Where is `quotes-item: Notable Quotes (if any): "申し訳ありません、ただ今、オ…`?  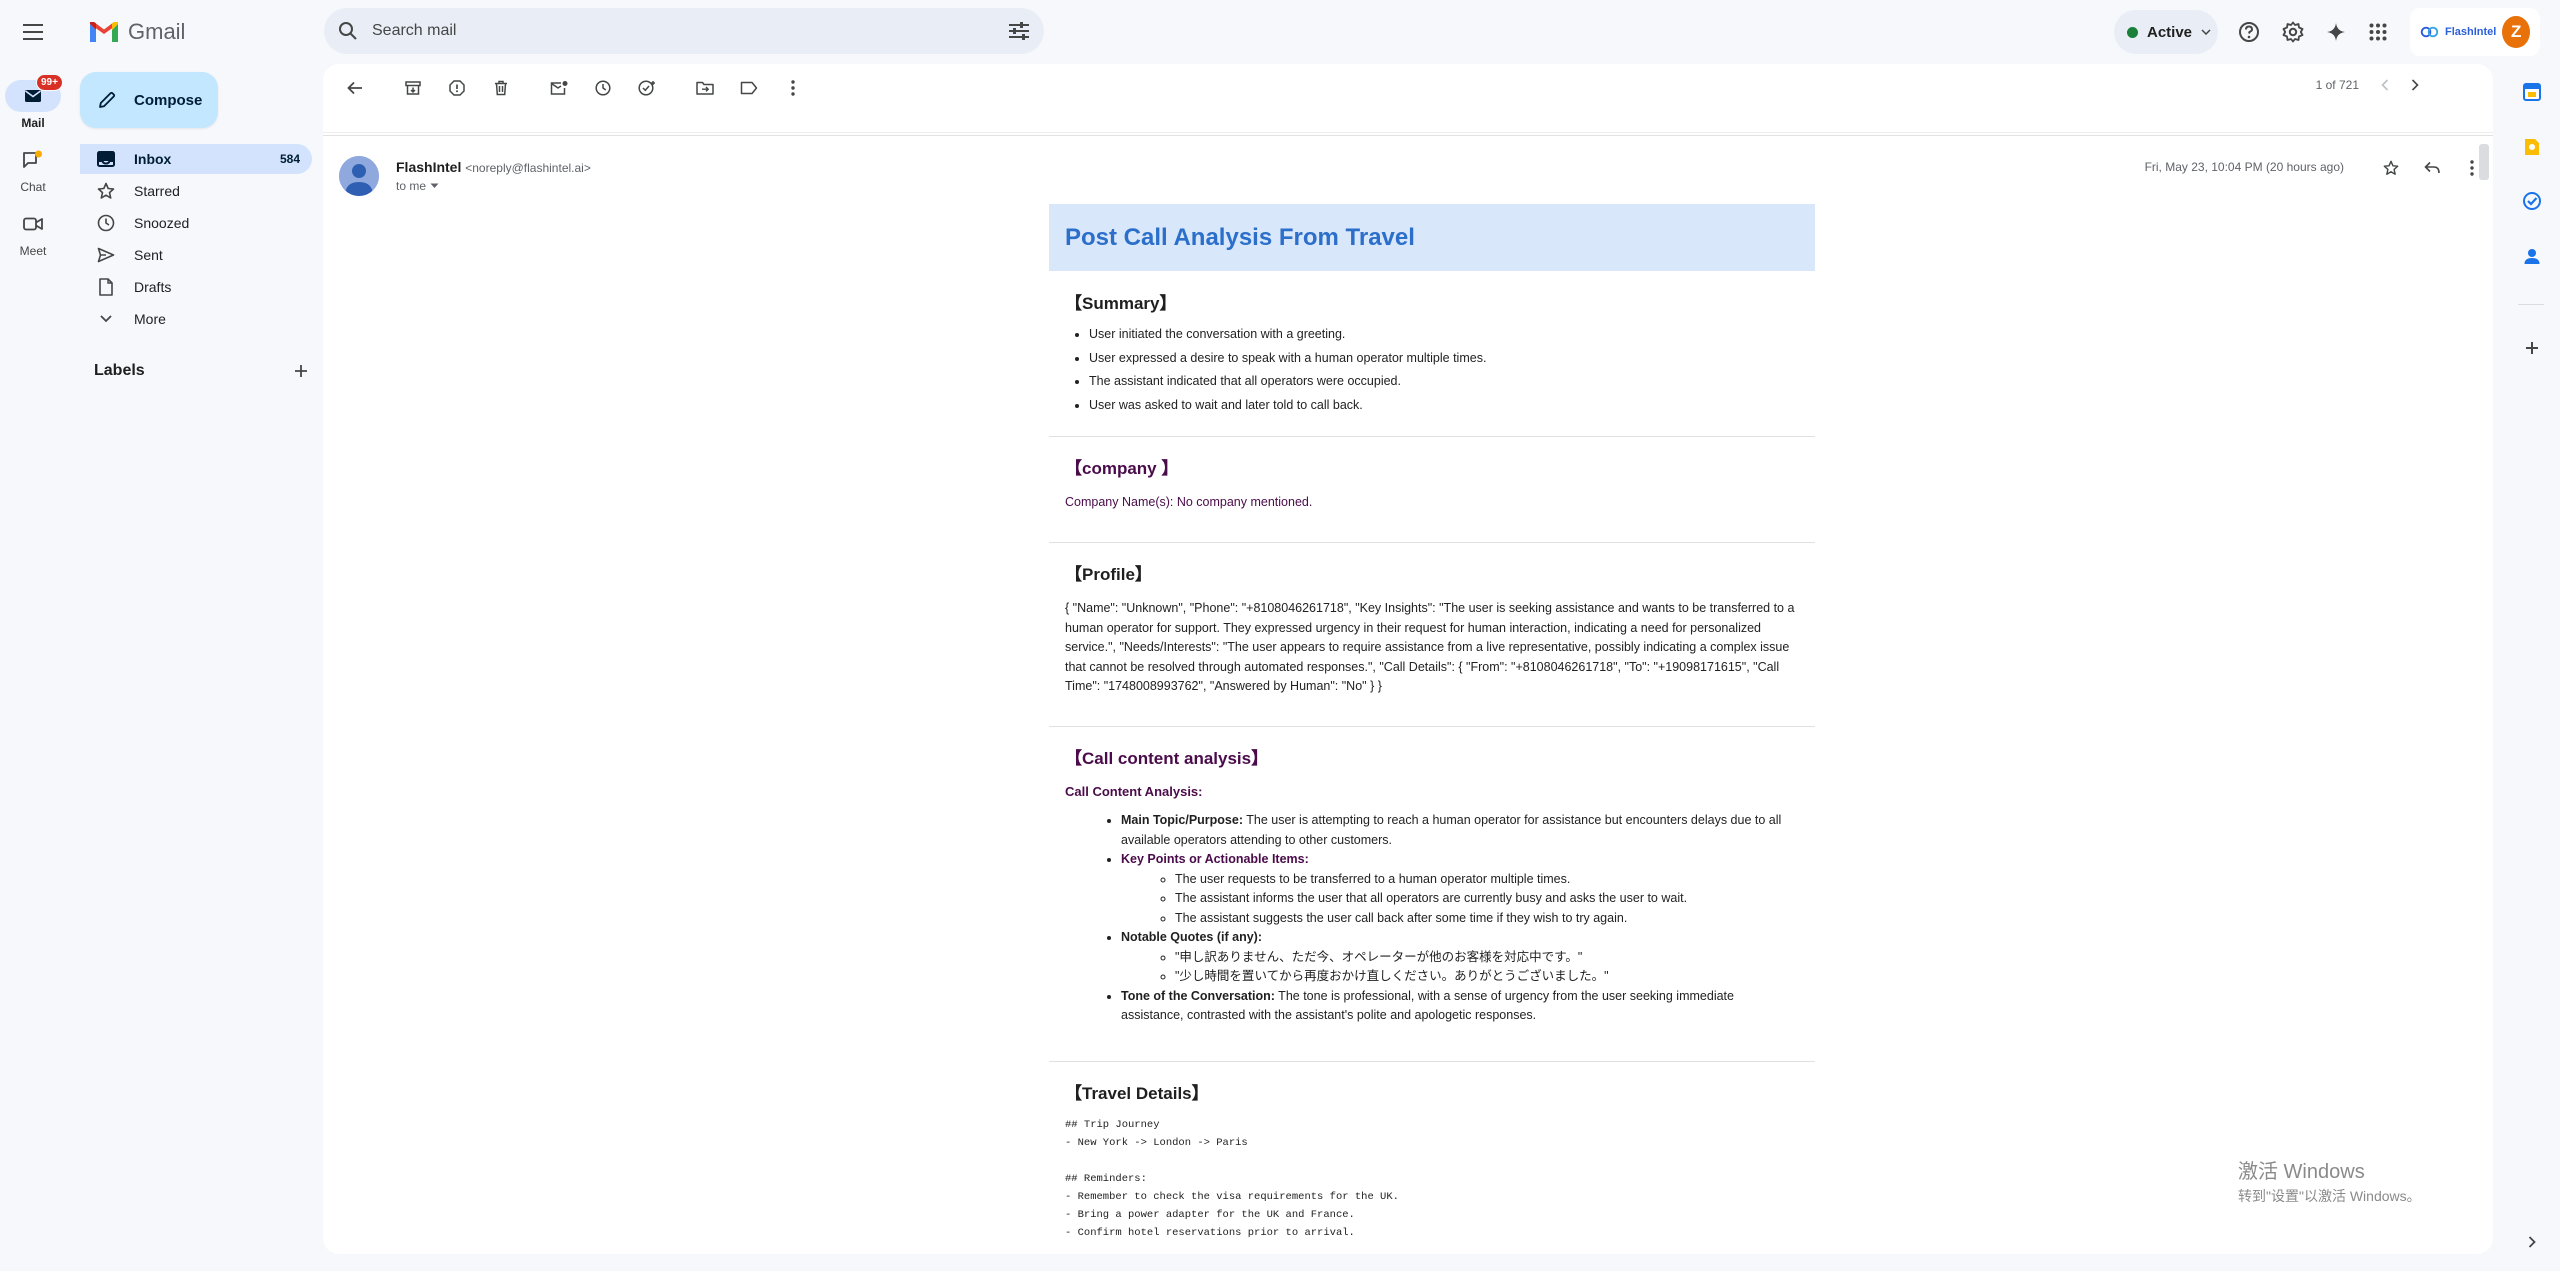
quotes-item: Notable Quotes (if any): "申し訳ありません、ただ今、オ… is located at coordinates (1460, 957).